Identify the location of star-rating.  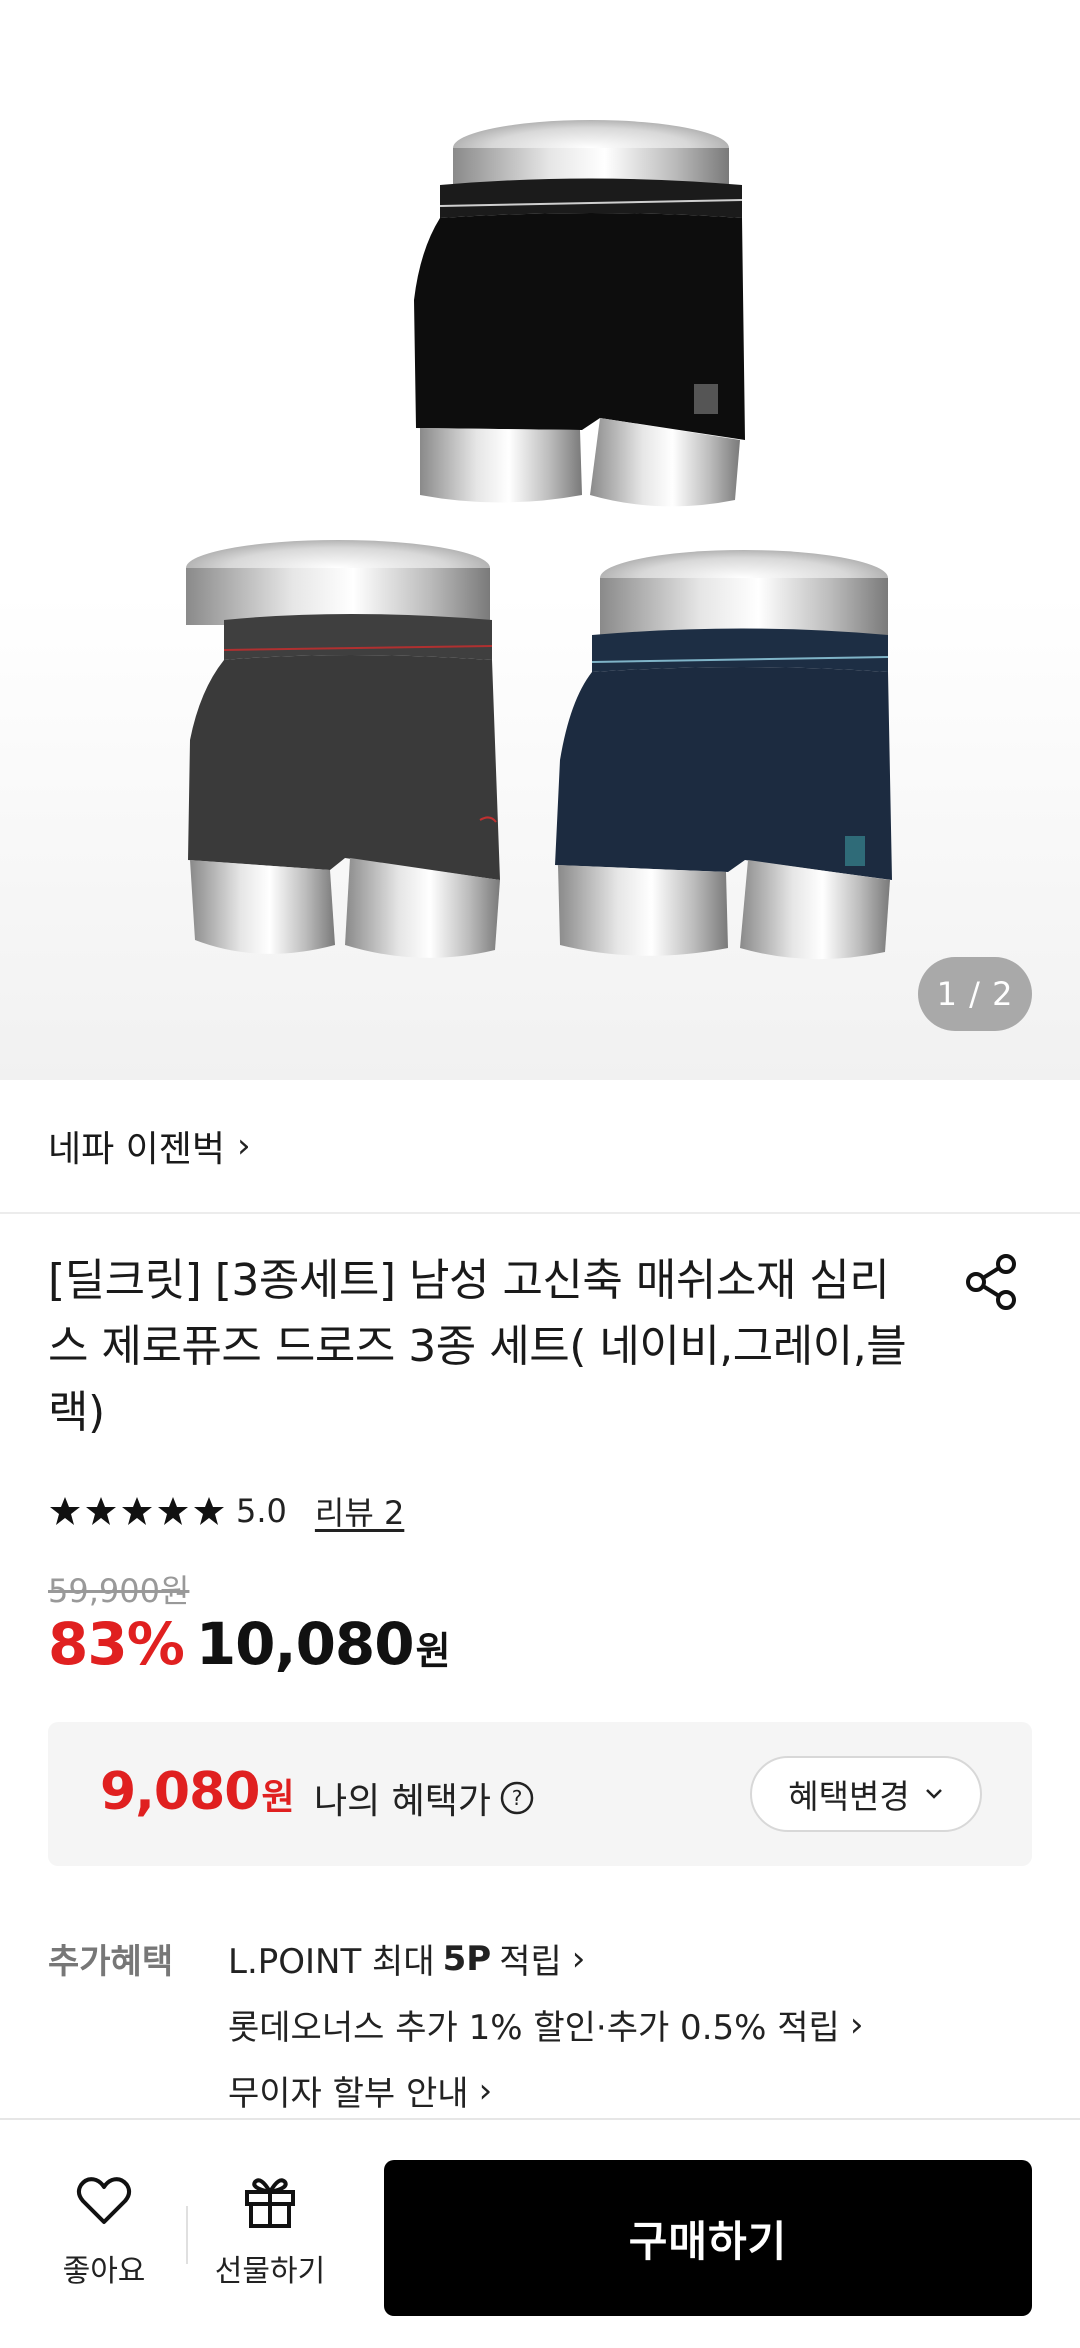
(137, 1511).